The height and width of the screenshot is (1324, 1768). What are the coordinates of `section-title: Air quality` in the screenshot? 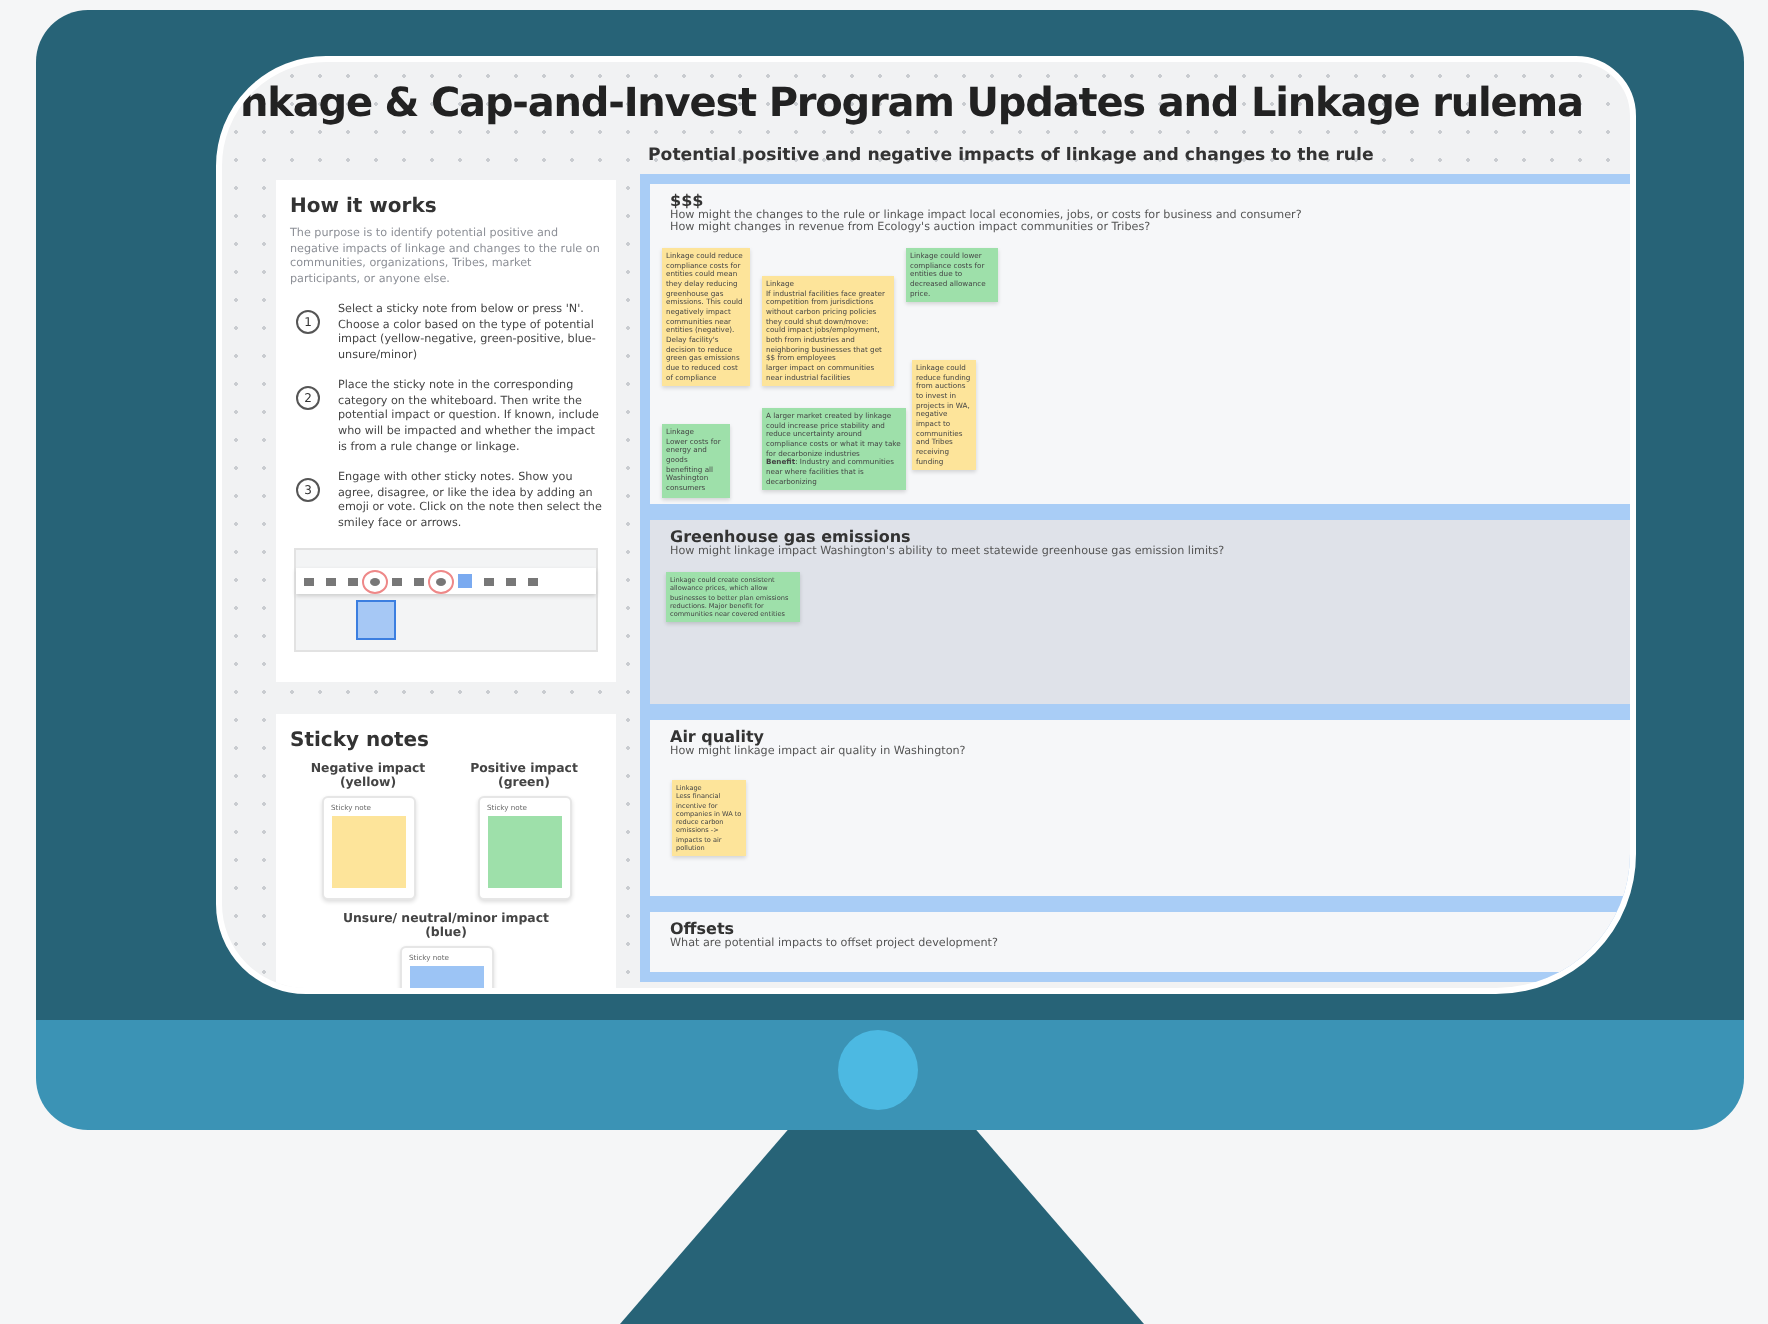 It's located at (717, 737).